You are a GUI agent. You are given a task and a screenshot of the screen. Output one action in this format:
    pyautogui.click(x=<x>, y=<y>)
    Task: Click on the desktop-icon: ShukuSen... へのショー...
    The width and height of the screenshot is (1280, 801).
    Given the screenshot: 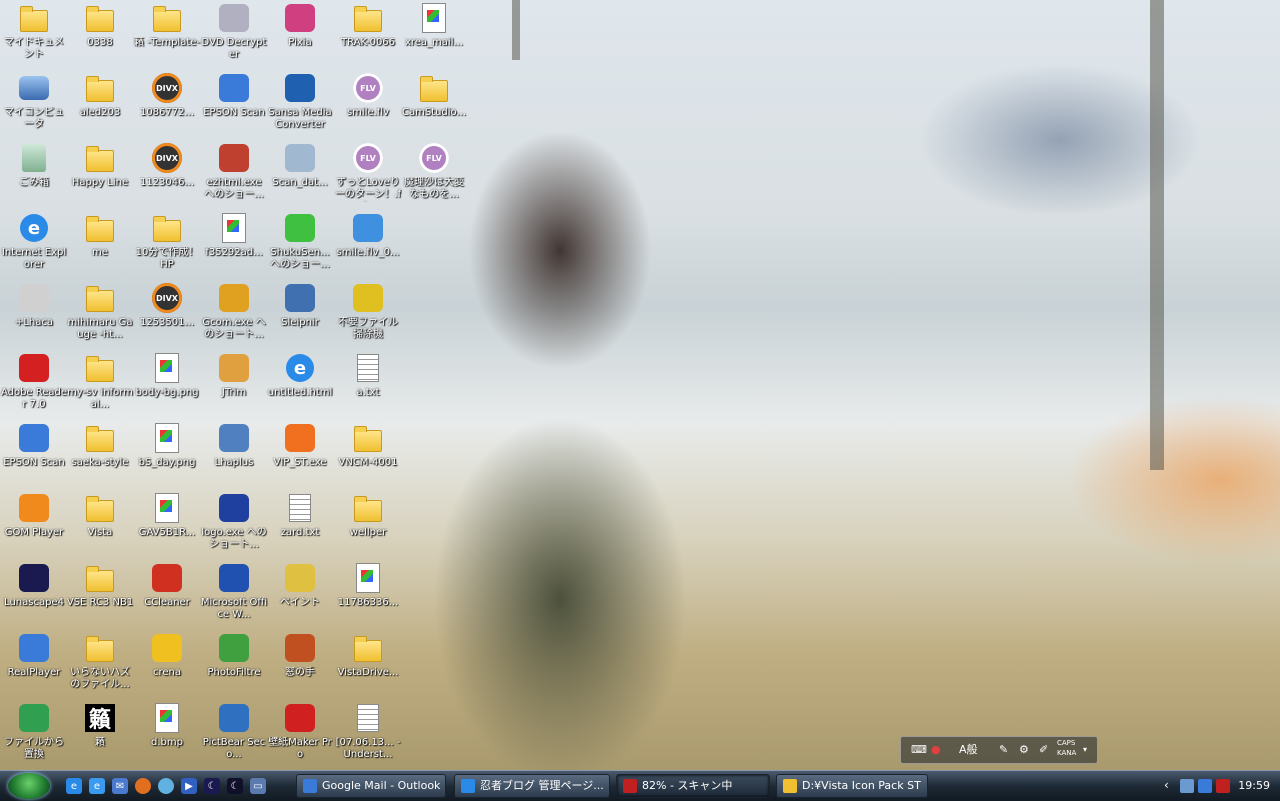 What is the action you would take?
    pyautogui.click(x=300, y=245)
    